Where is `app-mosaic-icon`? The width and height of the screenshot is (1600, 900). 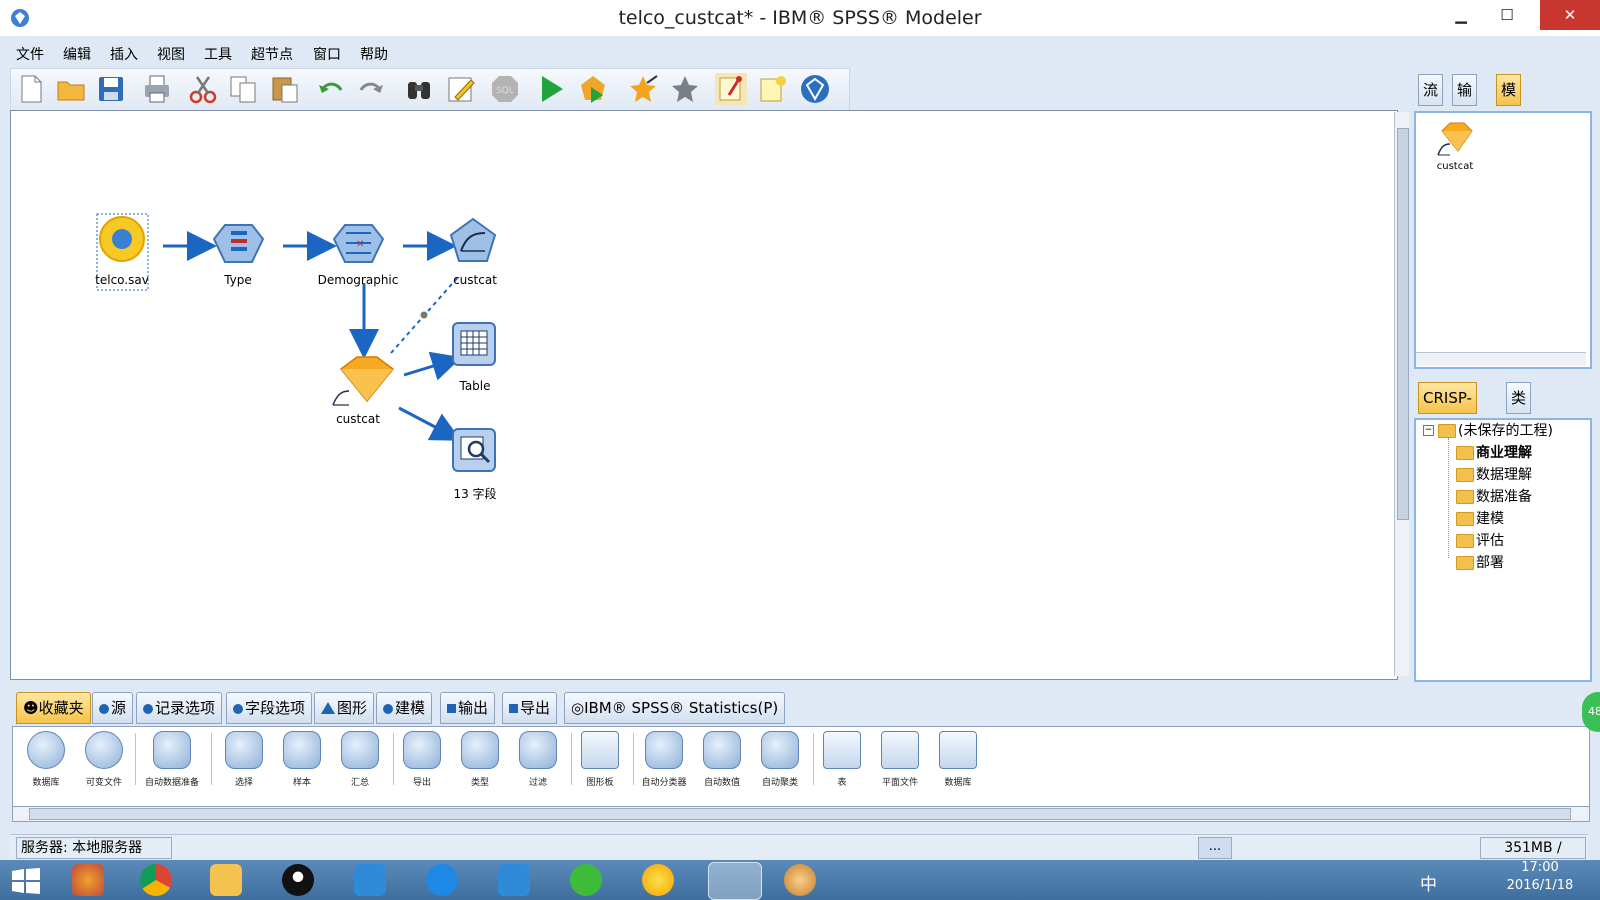 app-mosaic-icon is located at coordinates (88, 880).